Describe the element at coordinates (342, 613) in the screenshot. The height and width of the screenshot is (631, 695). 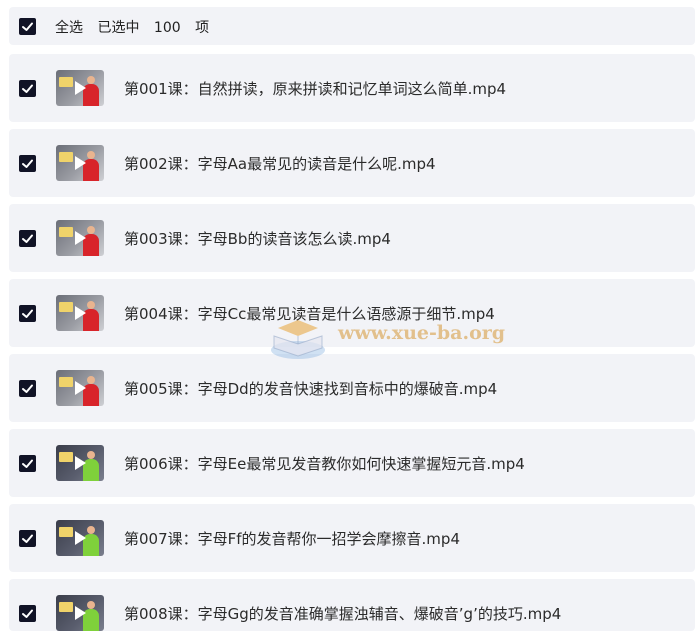
I see `file-name: 第008课：字母Gg的发音准确掌握浊辅音、爆破音’g’的技巧.mp4` at that location.